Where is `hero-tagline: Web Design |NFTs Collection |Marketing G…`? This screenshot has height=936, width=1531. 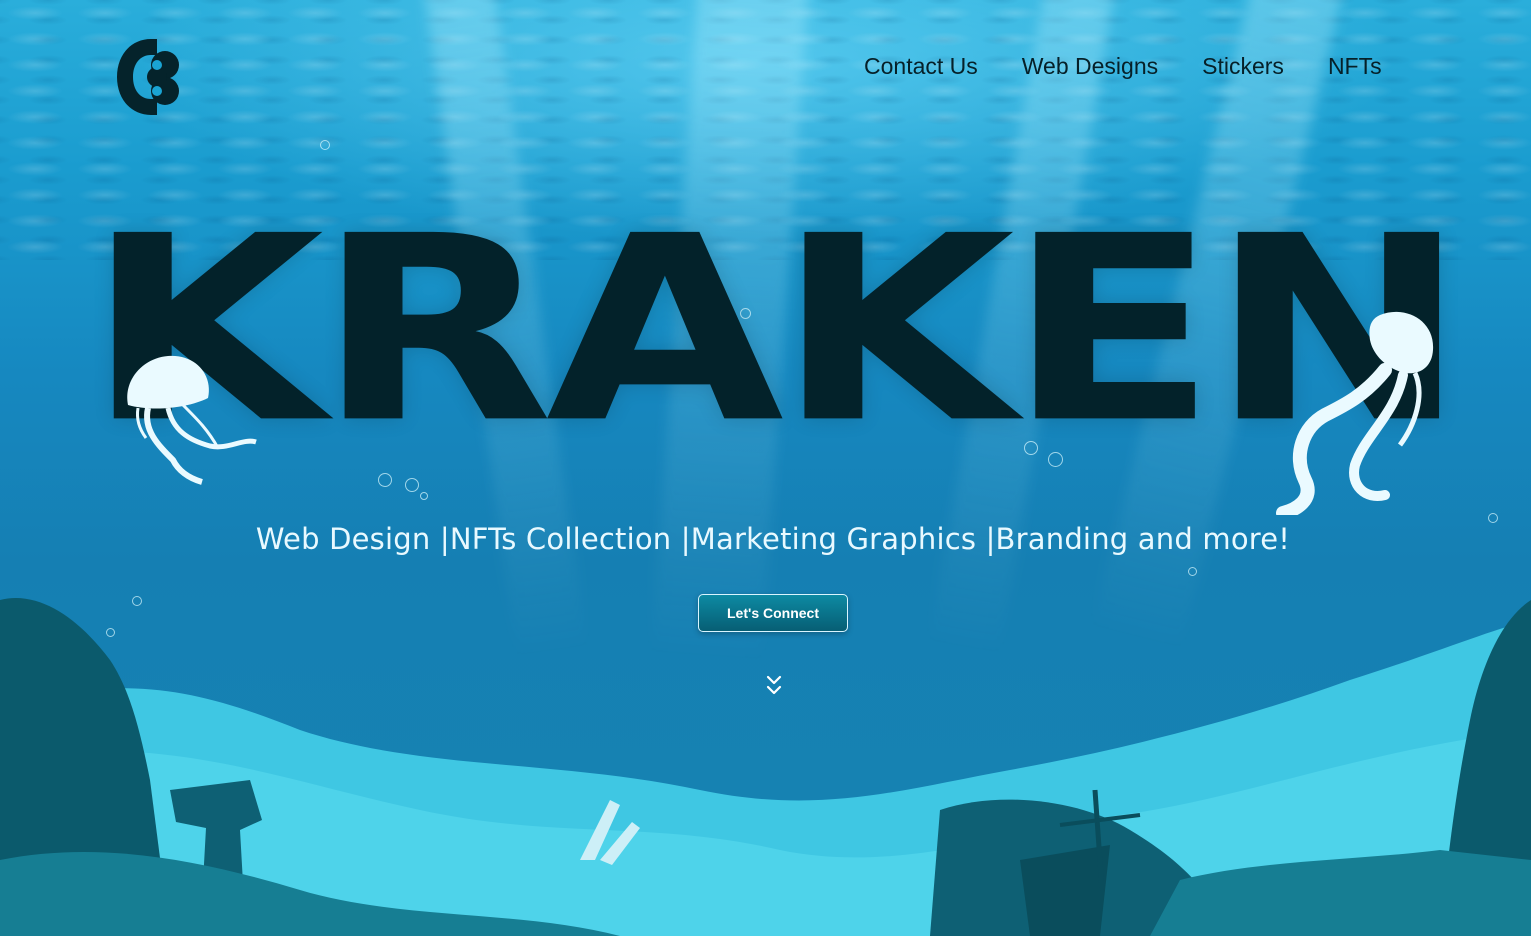 hero-tagline: Web Design |NFTs Collection |Marketing G… is located at coordinates (773, 539).